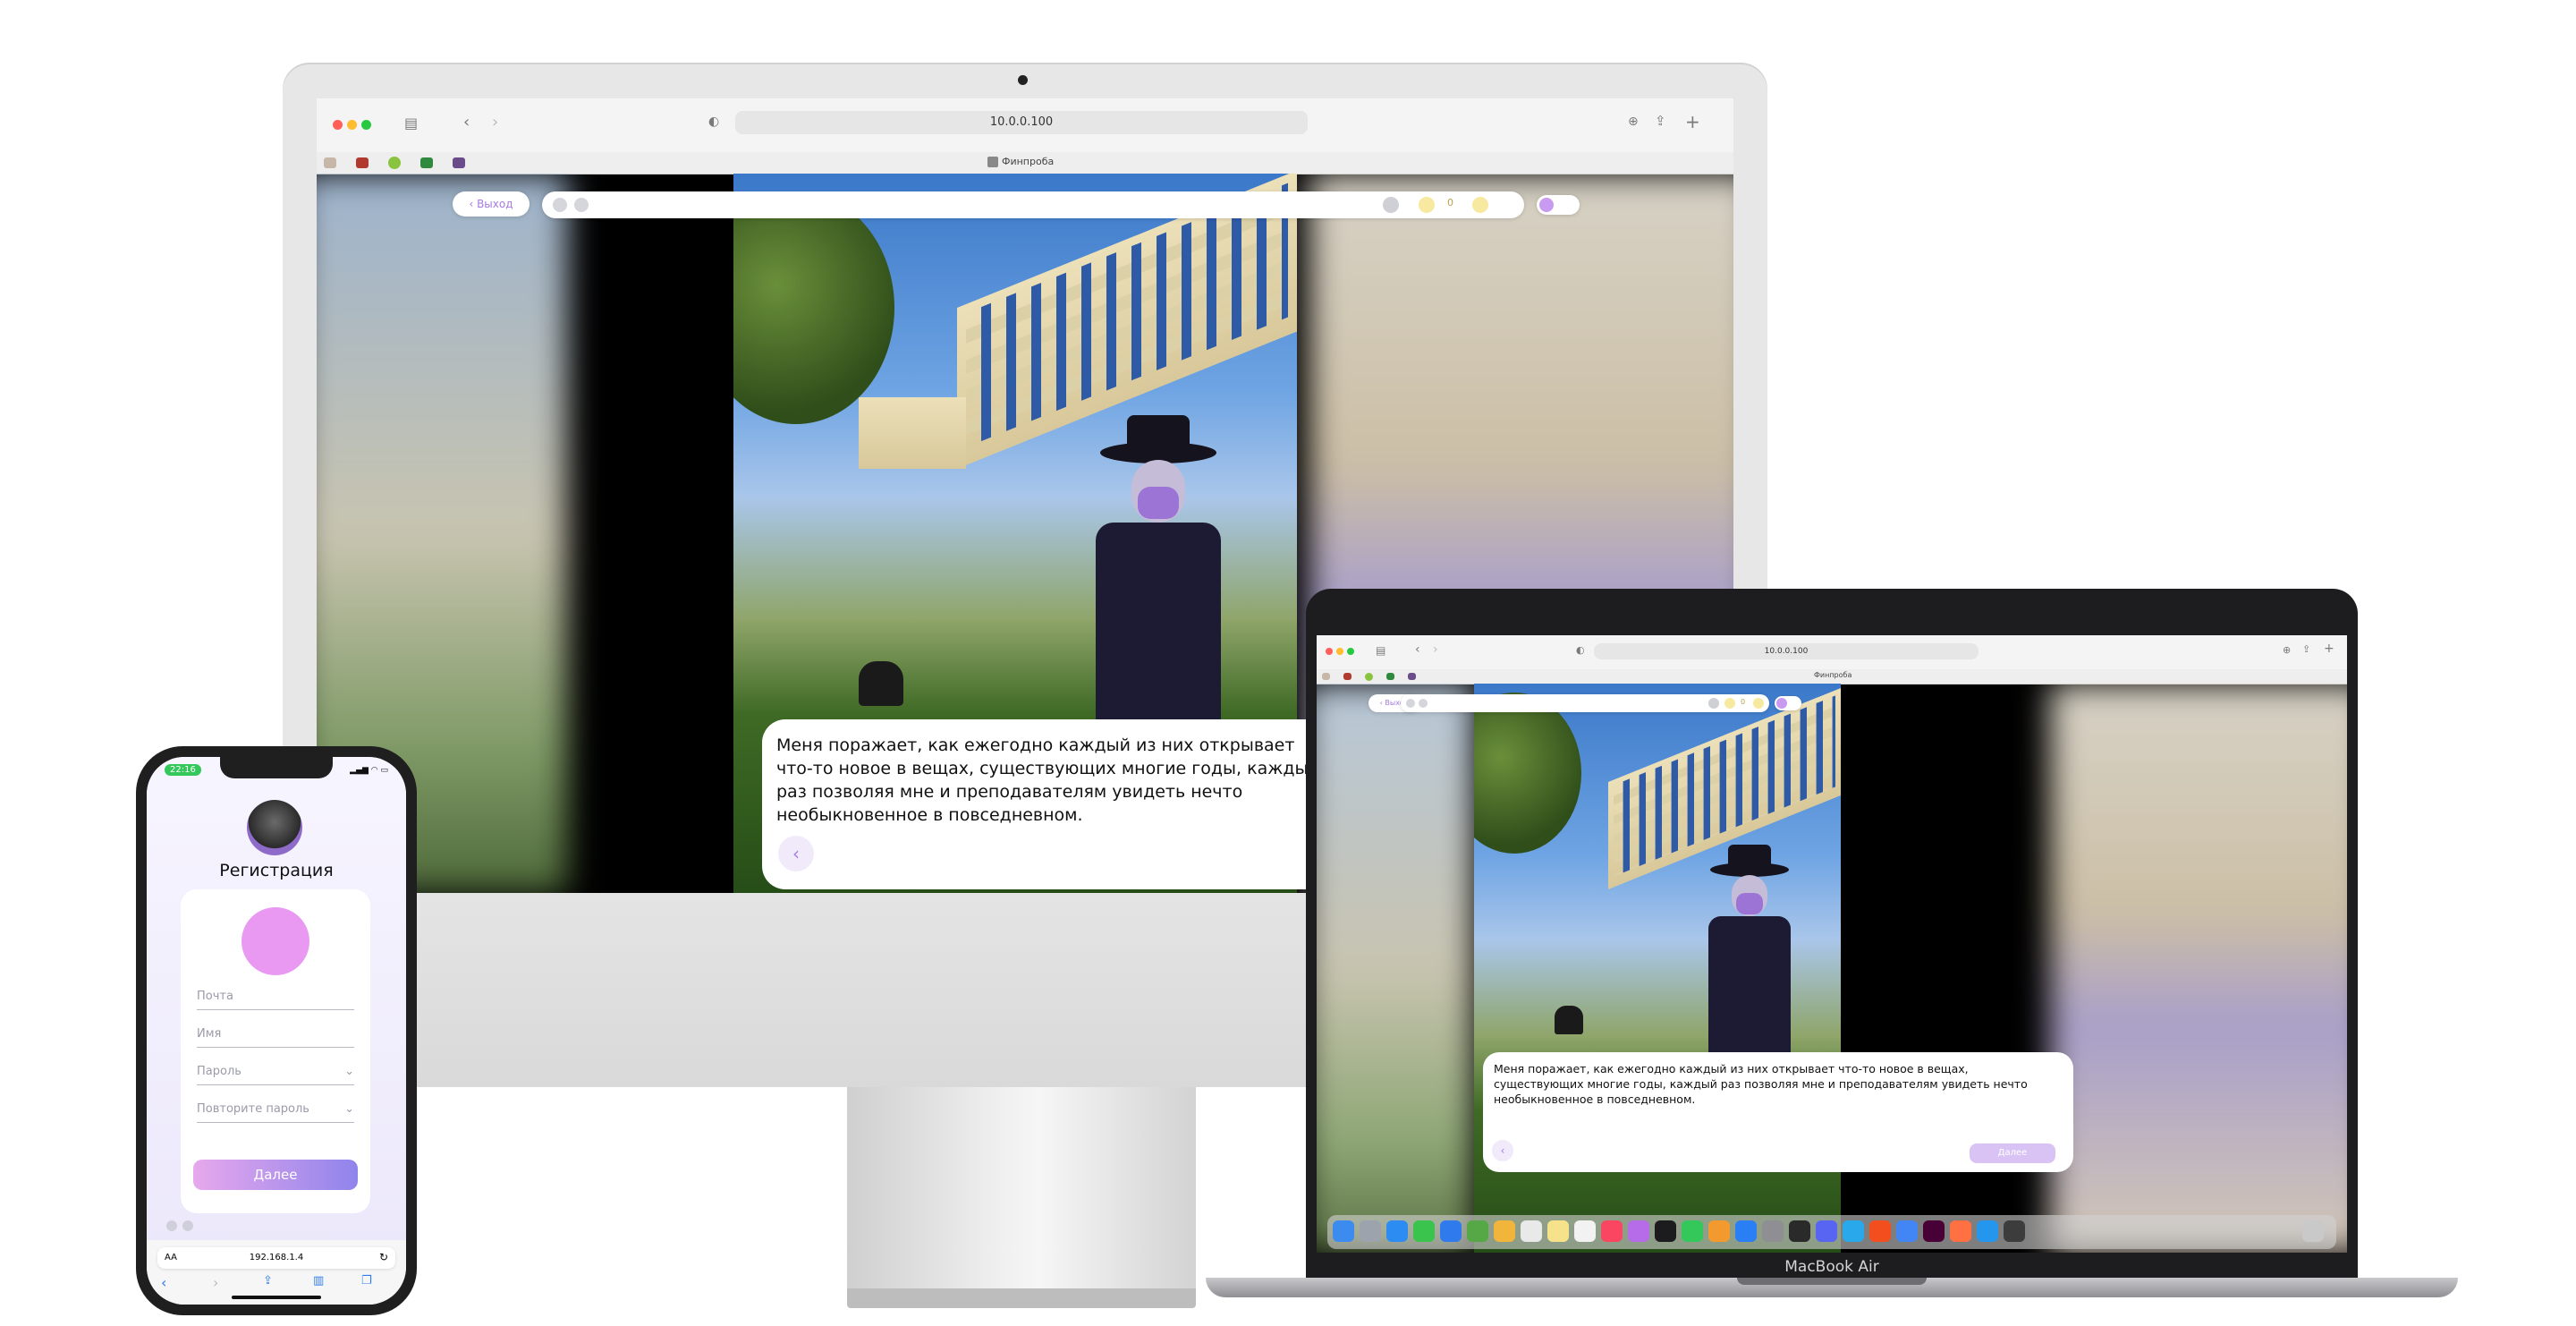 The height and width of the screenshot is (1326, 2576). Describe the element at coordinates (275, 941) in the screenshot. I see `avatar-upload` at that location.